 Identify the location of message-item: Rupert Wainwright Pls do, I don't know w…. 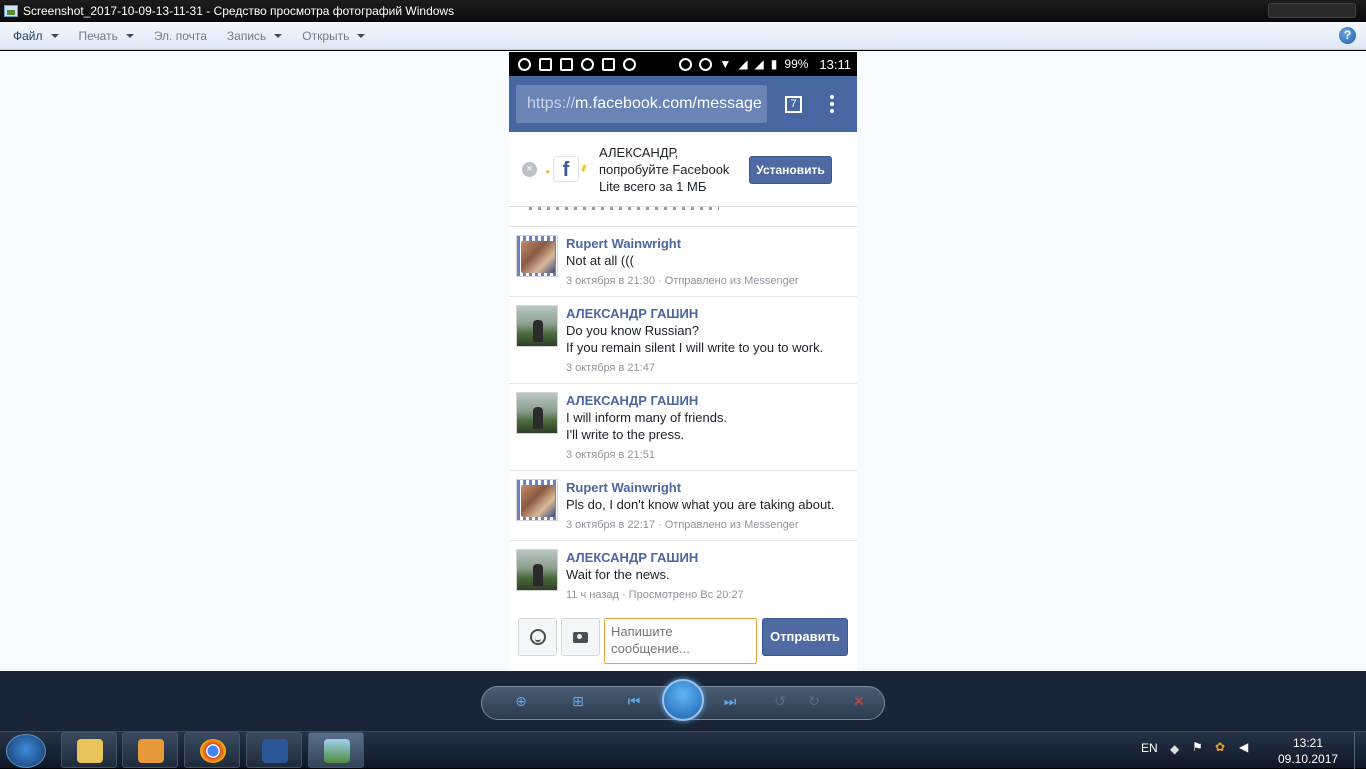
(683, 506).